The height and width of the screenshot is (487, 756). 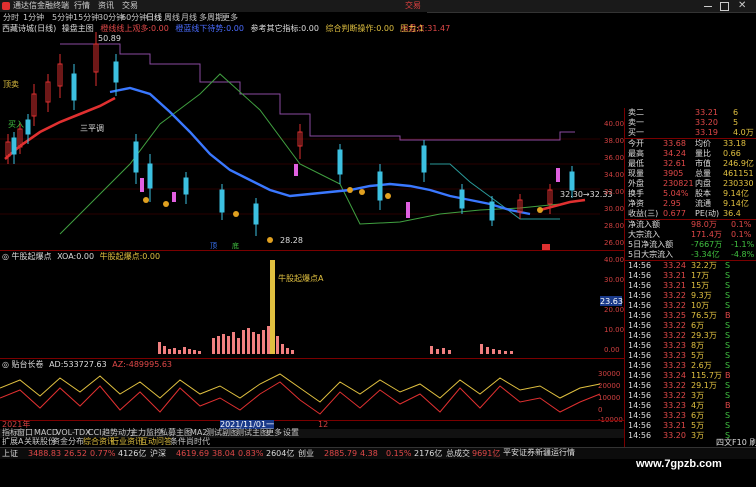 I want to click on axis-tick: 20000, so click(x=609, y=386).